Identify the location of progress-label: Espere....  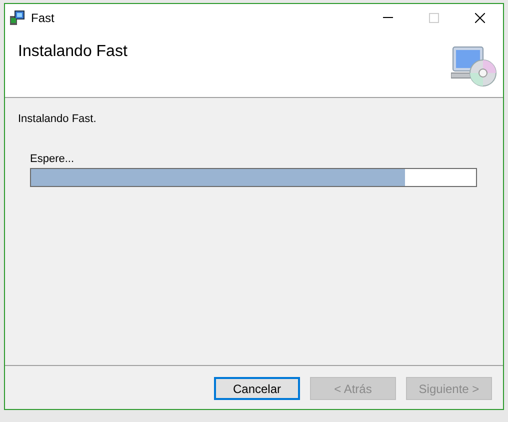
(53, 159).